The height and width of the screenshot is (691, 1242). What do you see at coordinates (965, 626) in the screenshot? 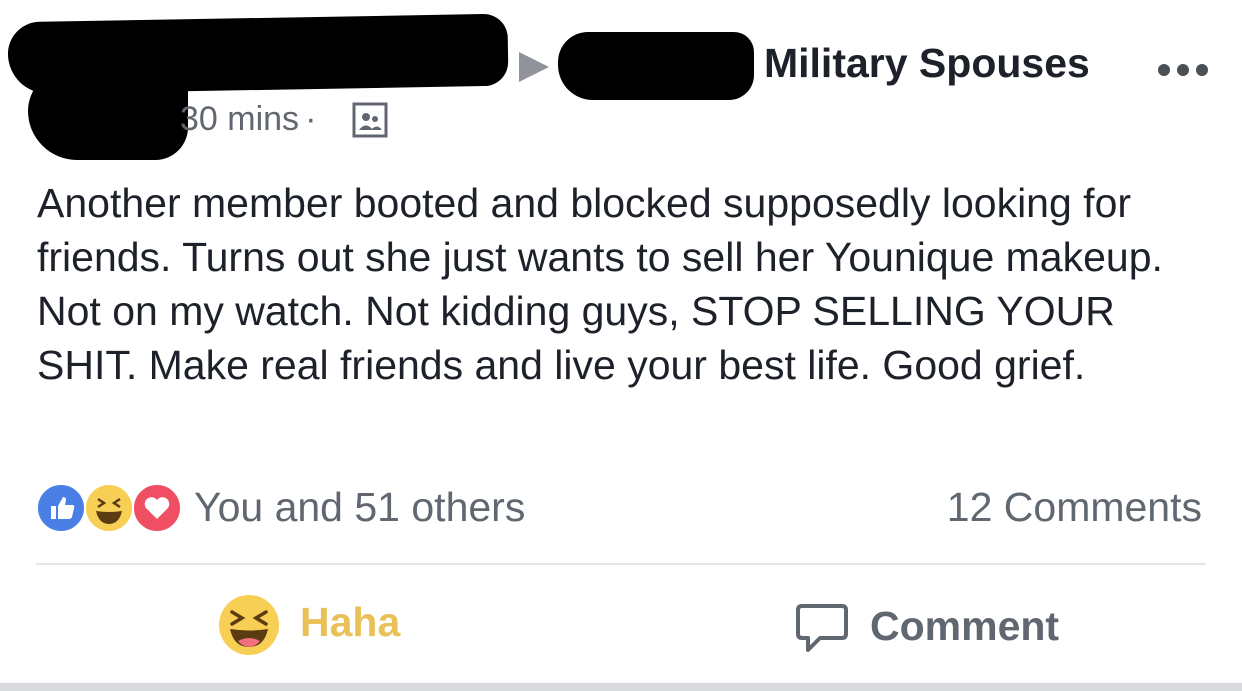
I see `comment-label: Comment` at bounding box center [965, 626].